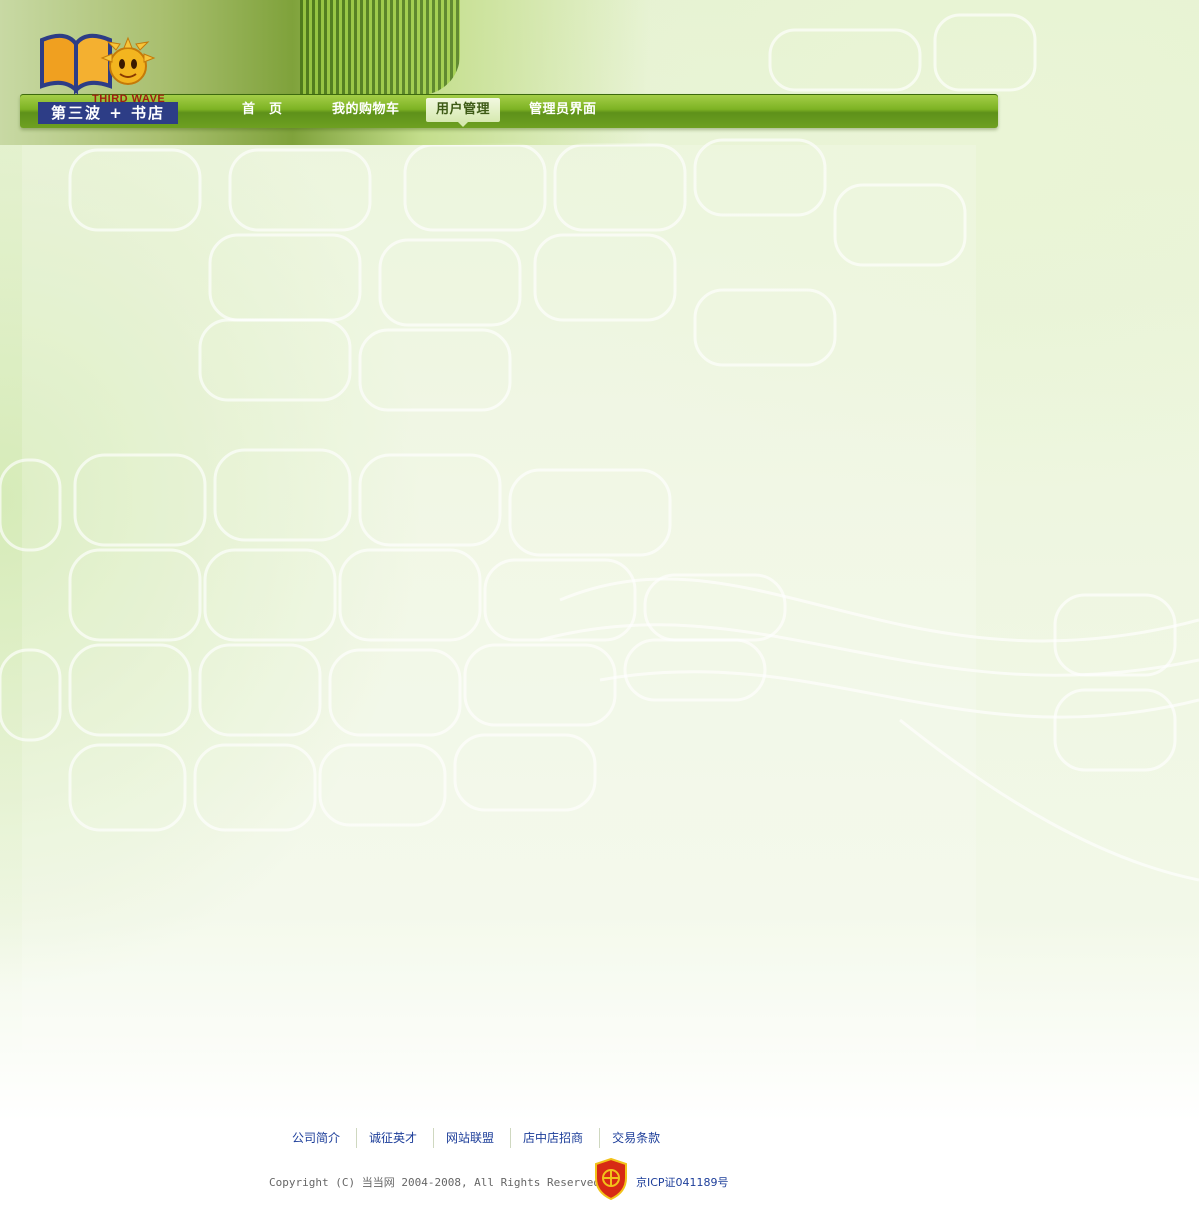 Image resolution: width=1199 pixels, height=1220 pixels. I want to click on book-sun-icon, so click(98, 64).